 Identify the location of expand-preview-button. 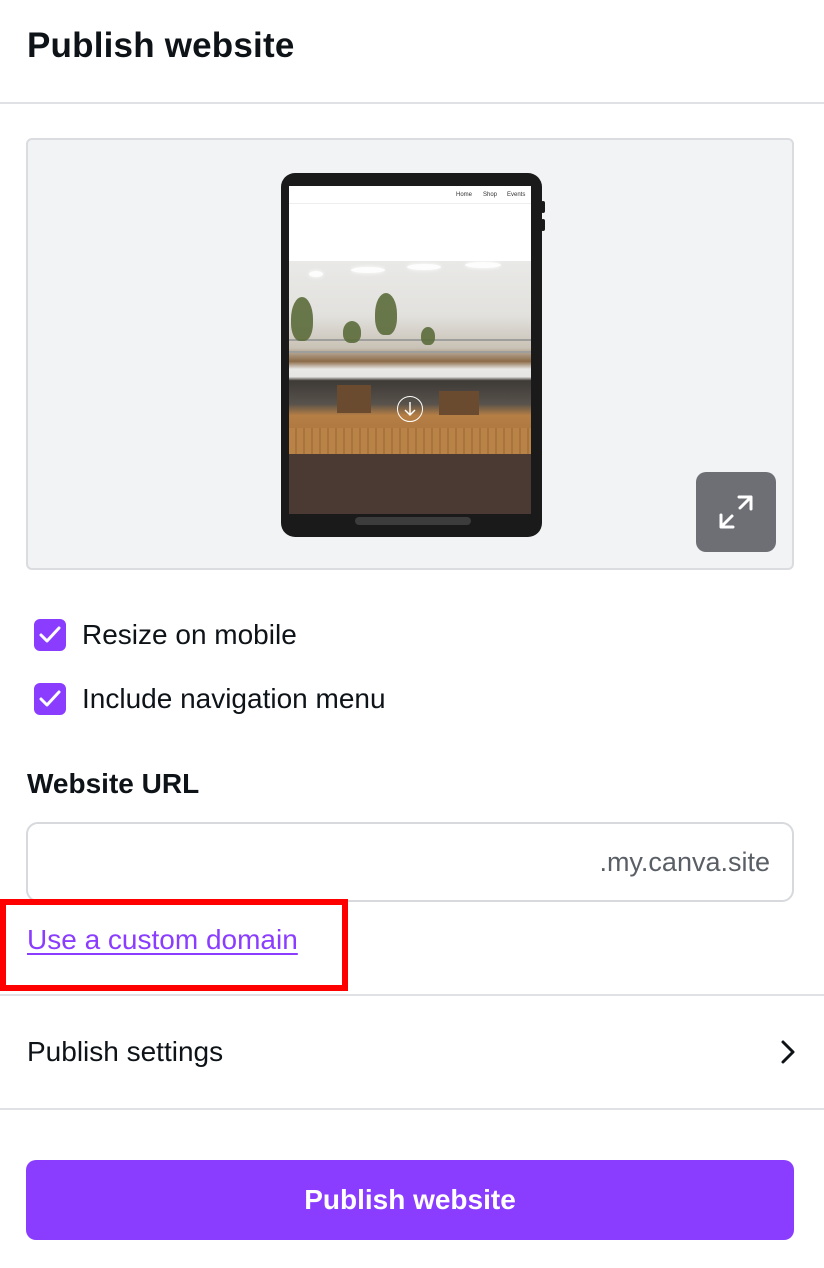
(736, 512).